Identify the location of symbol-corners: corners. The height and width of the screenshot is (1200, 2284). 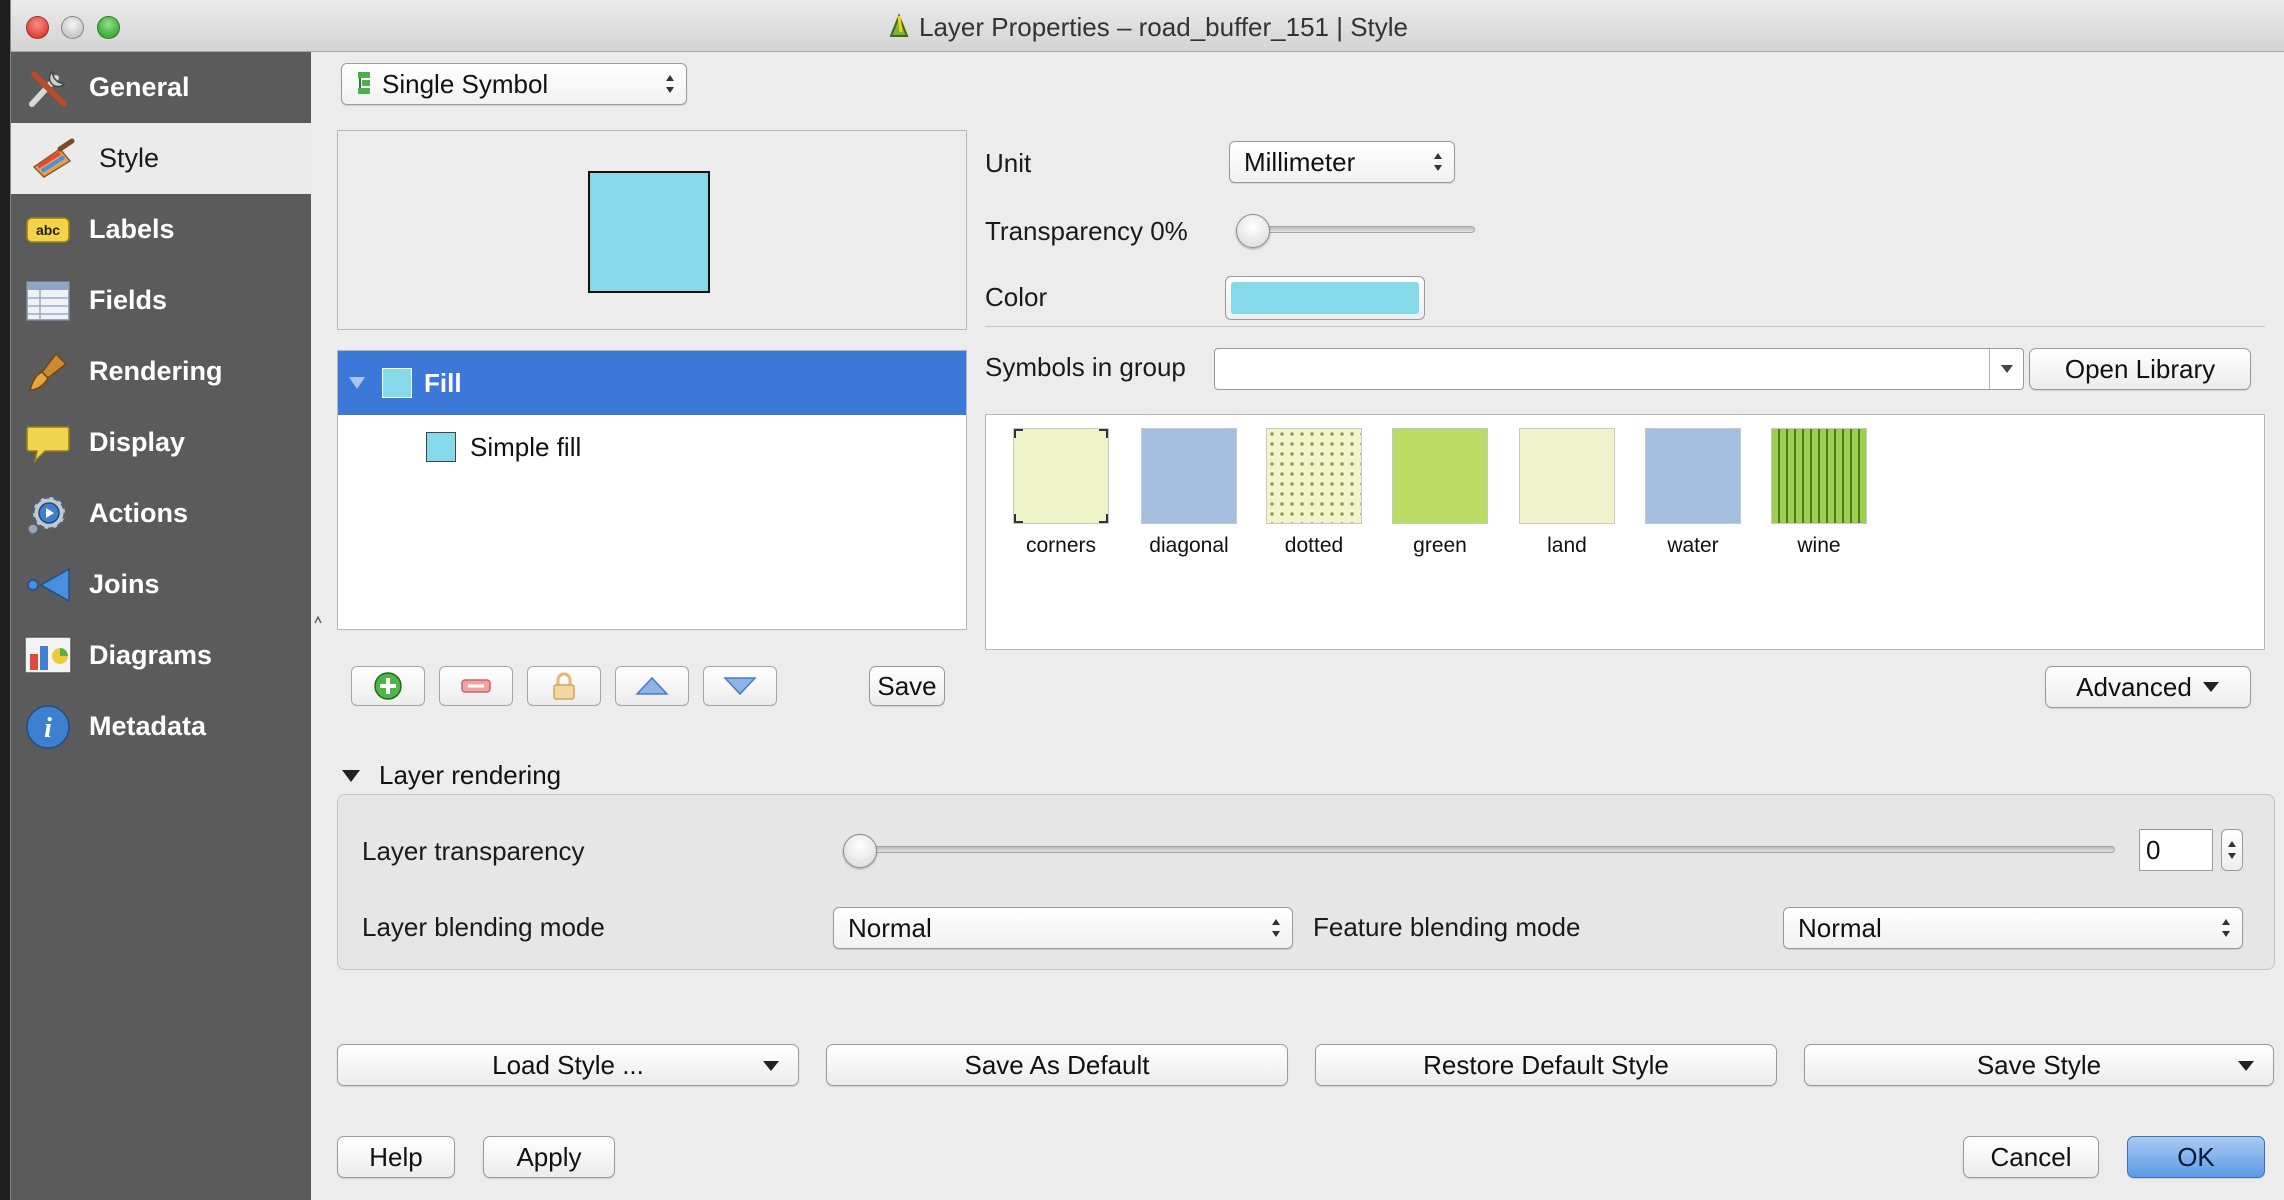
(1061, 493).